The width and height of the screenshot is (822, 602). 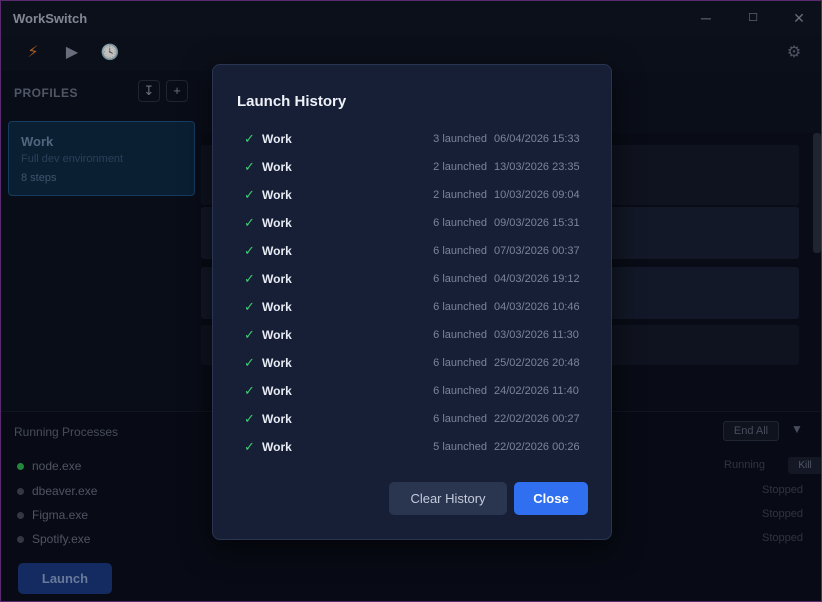 What do you see at coordinates (413, 397) in the screenshot?
I see `history-row: ✓ Work 6 launched 24/02/2026 11:40` at bounding box center [413, 397].